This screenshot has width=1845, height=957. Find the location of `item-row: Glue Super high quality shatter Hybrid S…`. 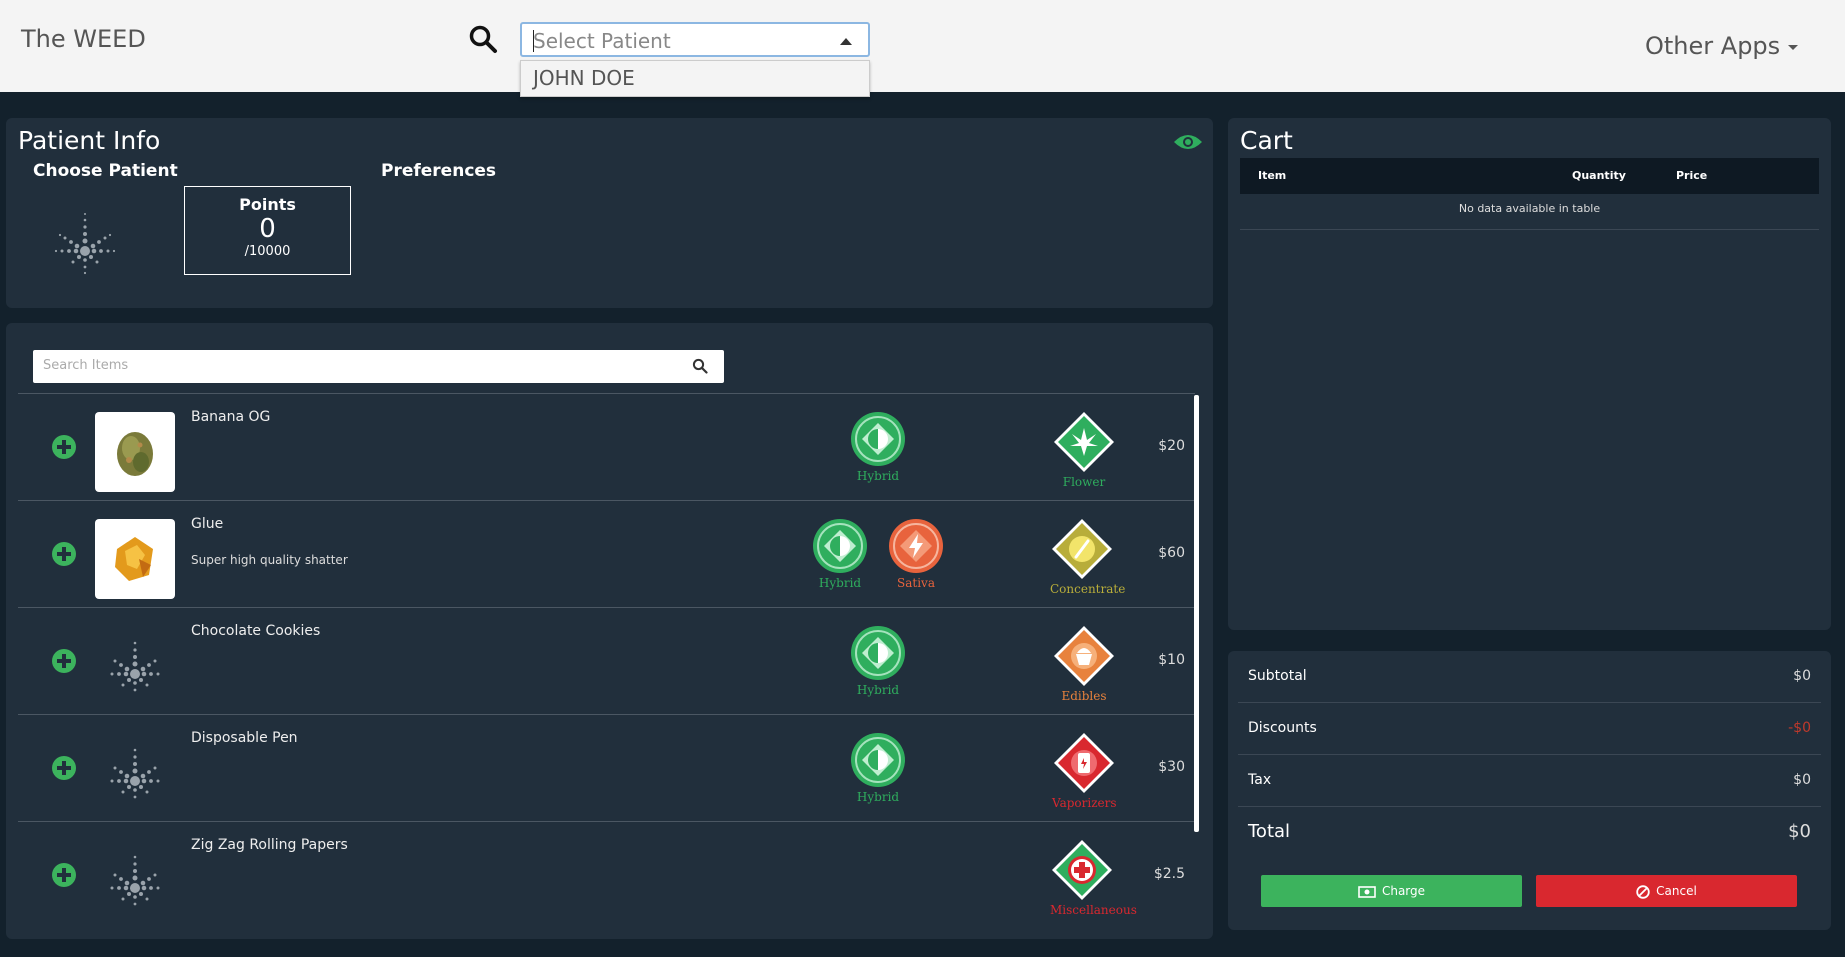

item-row: Glue Super high quality shatter Hybrid S… is located at coordinates (606, 553).